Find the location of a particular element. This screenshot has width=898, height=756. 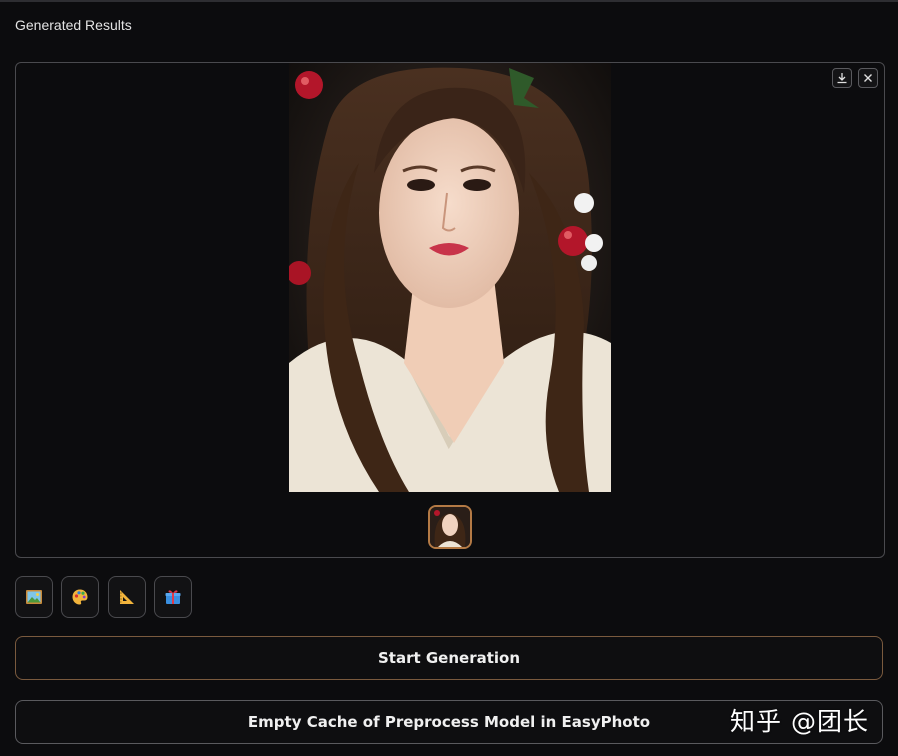

send-to-ruler-button is located at coordinates (127, 597).